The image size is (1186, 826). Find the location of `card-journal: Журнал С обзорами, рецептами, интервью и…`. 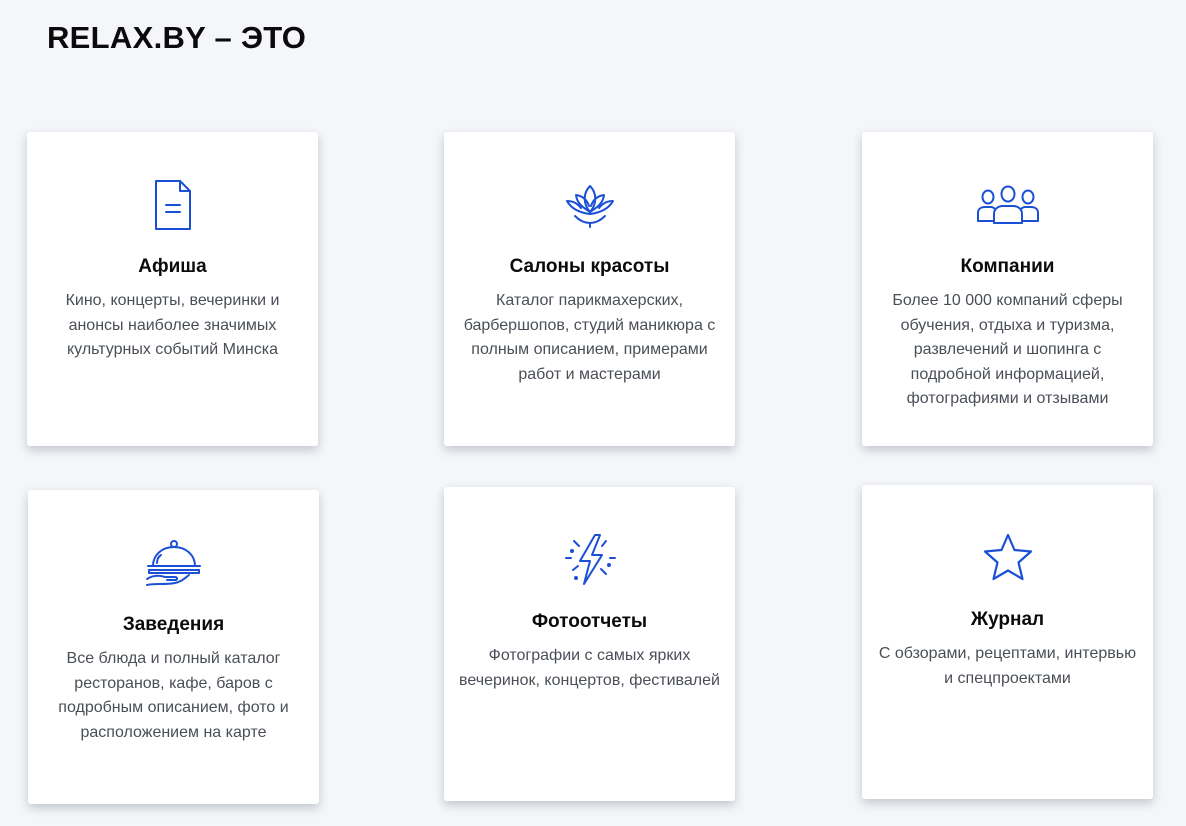

card-journal: Журнал С обзорами, рецептами, интервью и… is located at coordinates (1007, 642).